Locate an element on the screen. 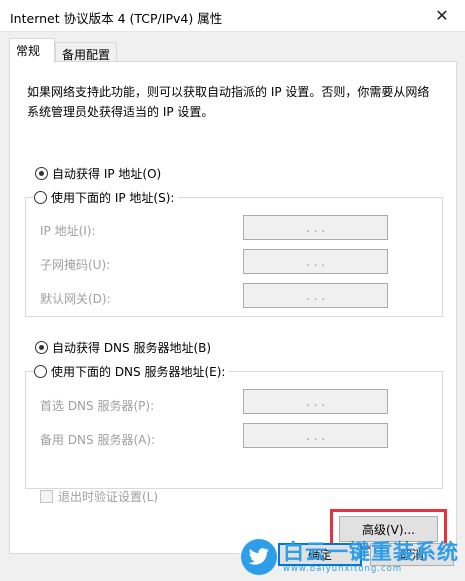  ip-address-input: . . . is located at coordinates (315, 227).